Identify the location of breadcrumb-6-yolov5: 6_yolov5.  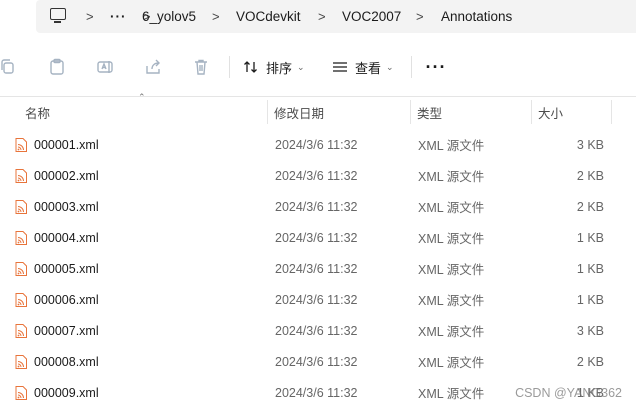
(169, 16).